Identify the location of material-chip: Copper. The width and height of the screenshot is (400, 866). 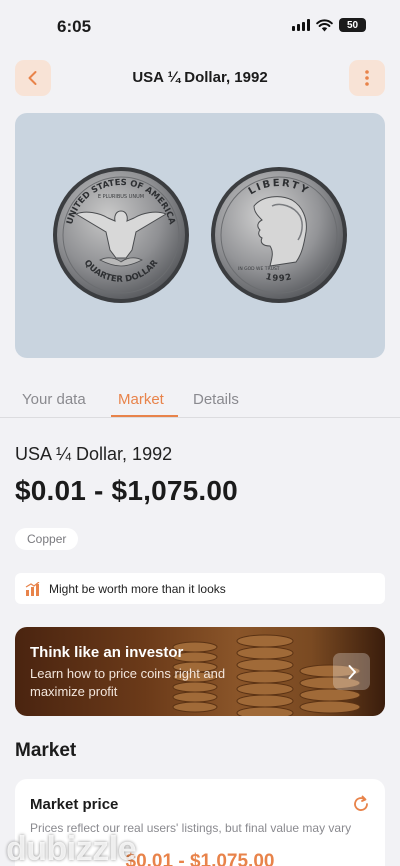
(47, 539).